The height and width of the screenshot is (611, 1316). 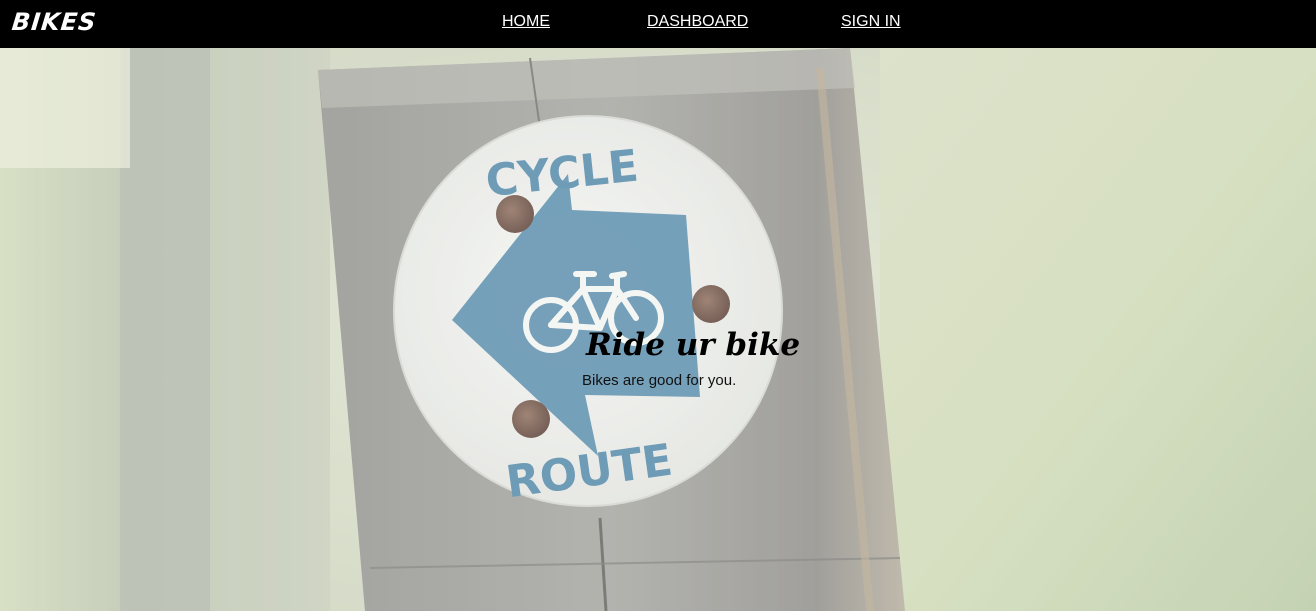 I want to click on hero-title: Ride ur bike, so click(x=693, y=345).